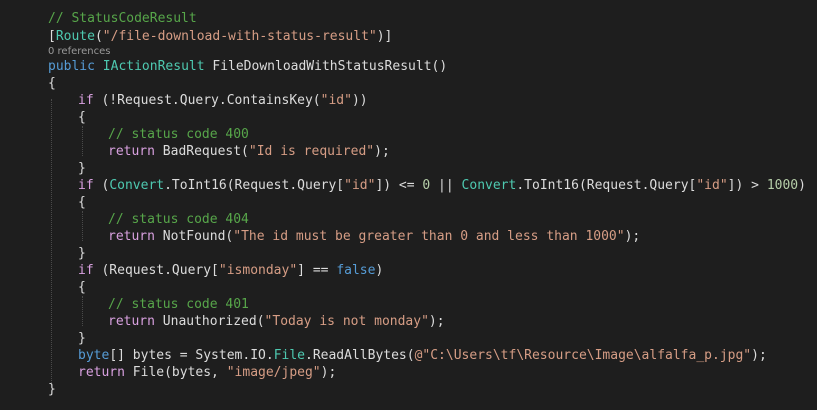 The height and width of the screenshot is (410, 817). Describe the element at coordinates (273, 372) in the screenshot. I see `code-token: "image/jpeg"` at that location.